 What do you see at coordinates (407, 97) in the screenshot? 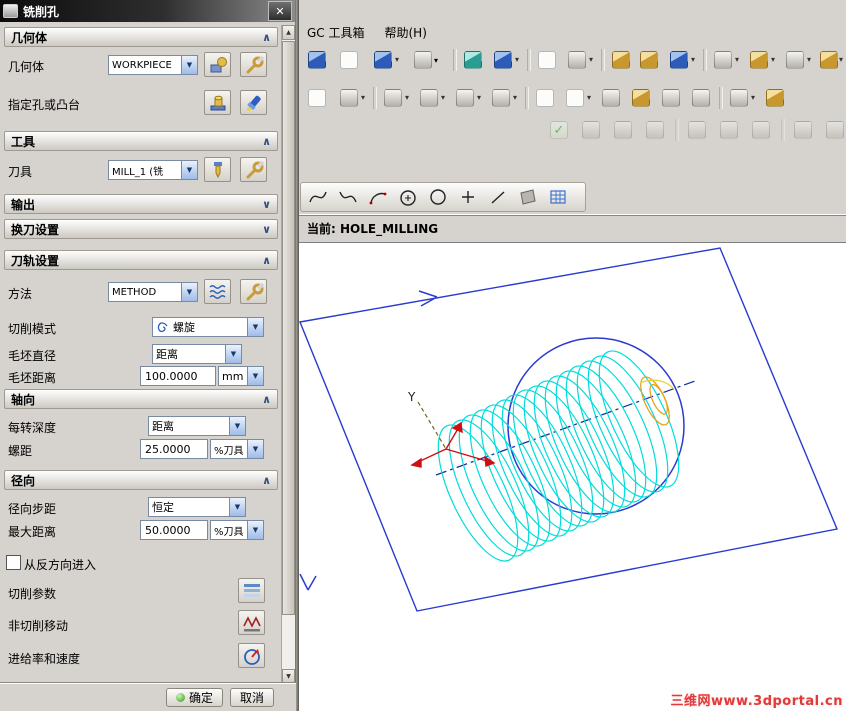
I see `transform-point-dropdown-icon: ▾` at bounding box center [407, 97].